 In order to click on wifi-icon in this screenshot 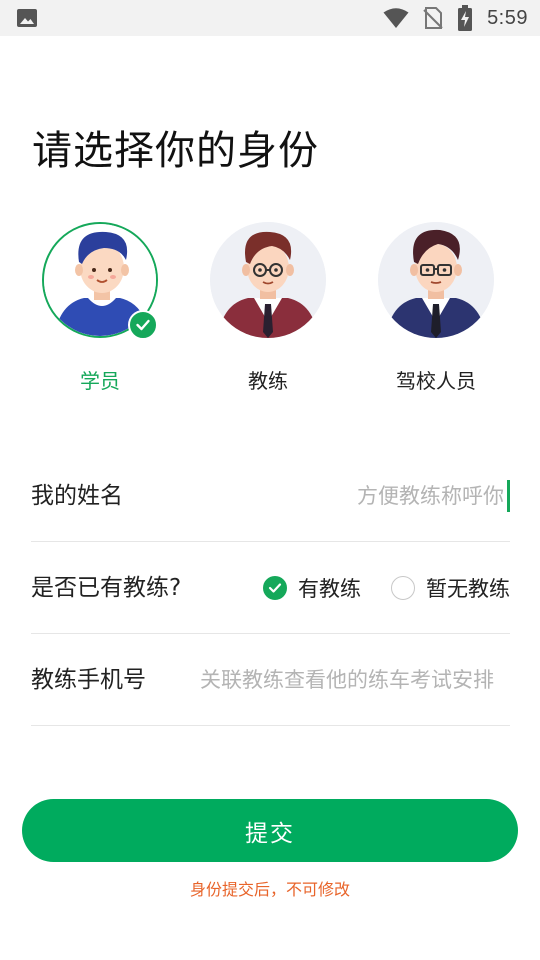, I will do `click(396, 18)`.